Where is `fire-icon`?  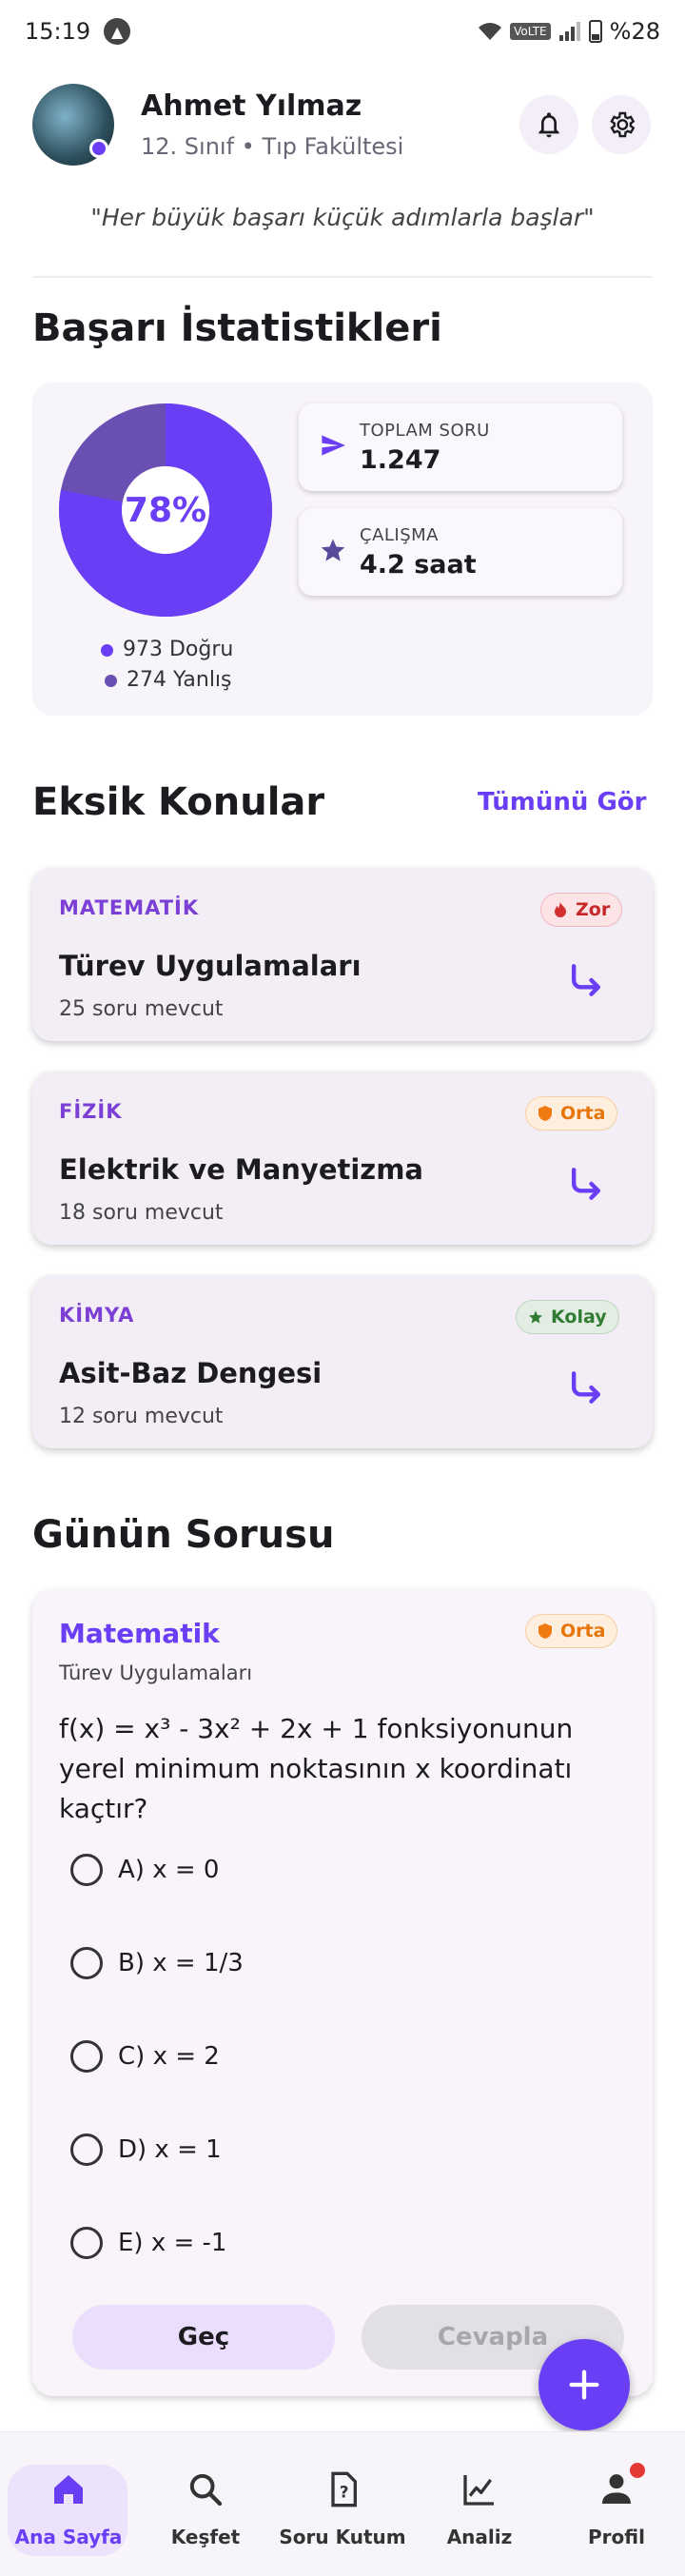 fire-icon is located at coordinates (560, 909).